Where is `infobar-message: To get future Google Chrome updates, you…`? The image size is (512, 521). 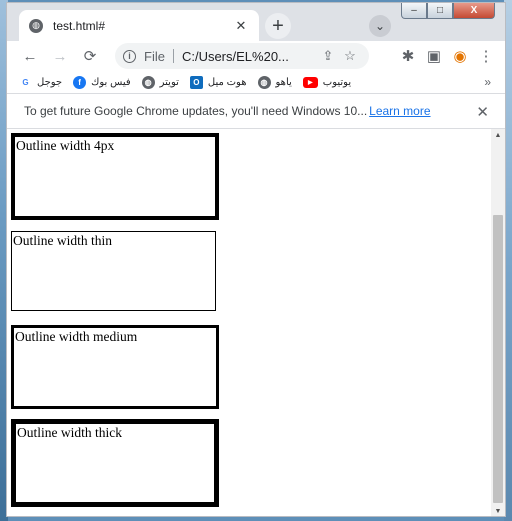
infobar-message: To get future Google Chrome updates, you… is located at coordinates (196, 111).